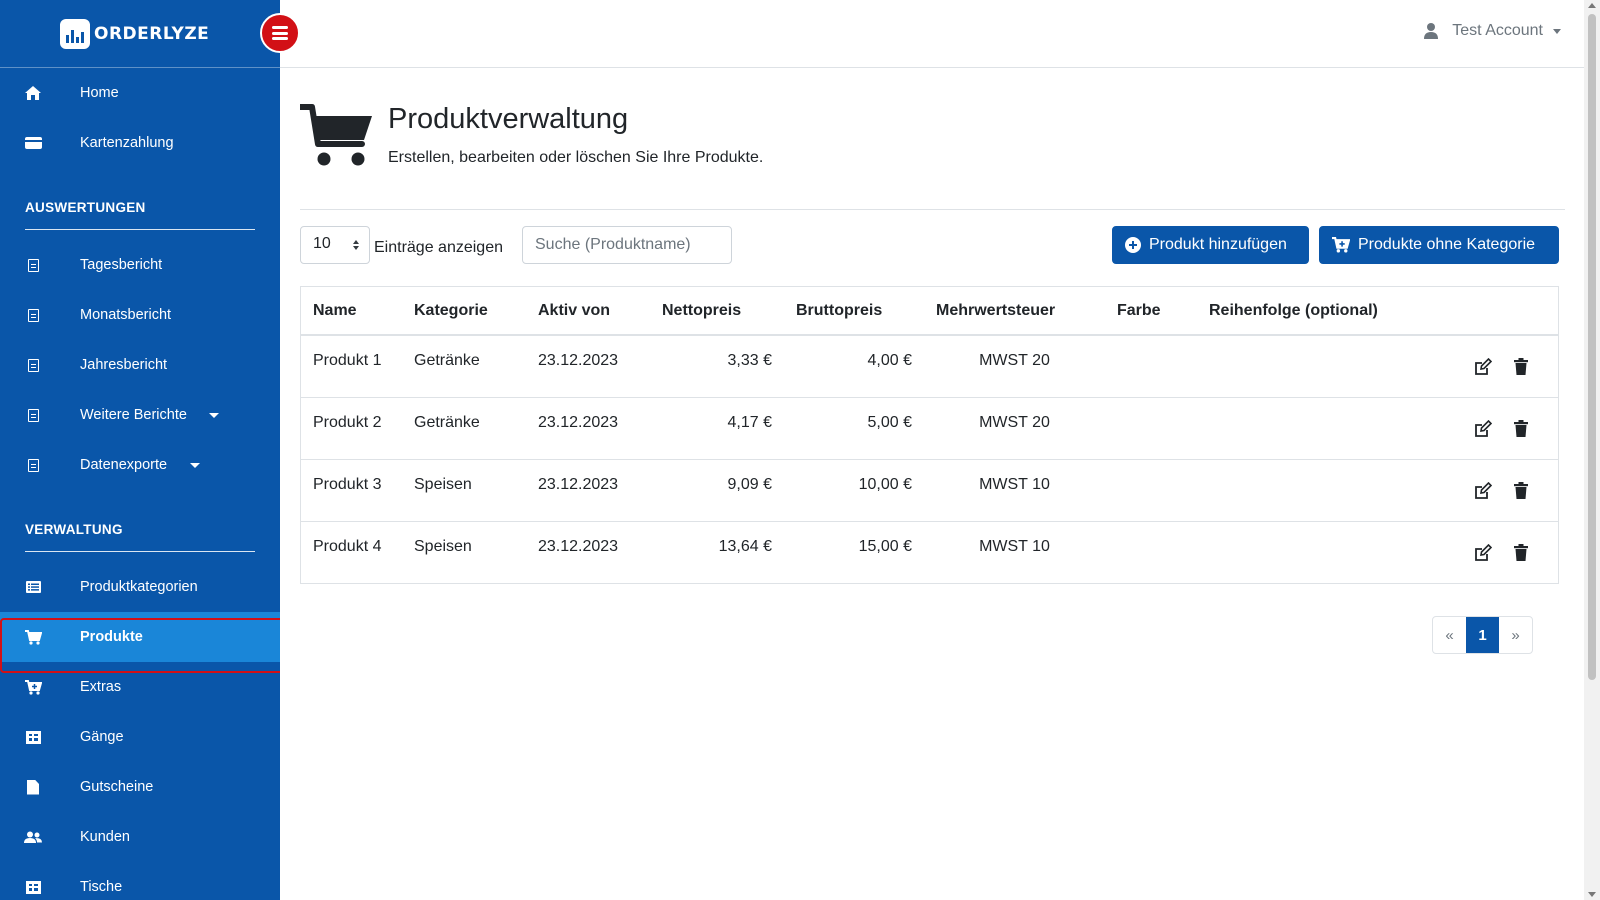 The image size is (1600, 900). I want to click on cell-name: Produkt 2, so click(351, 427).